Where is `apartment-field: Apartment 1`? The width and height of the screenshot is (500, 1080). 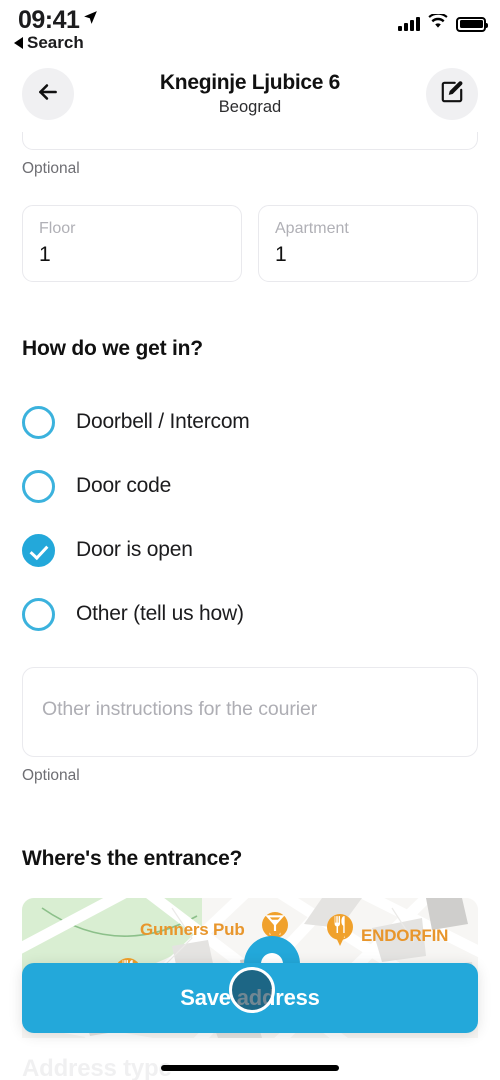 apartment-field: Apartment 1 is located at coordinates (368, 244).